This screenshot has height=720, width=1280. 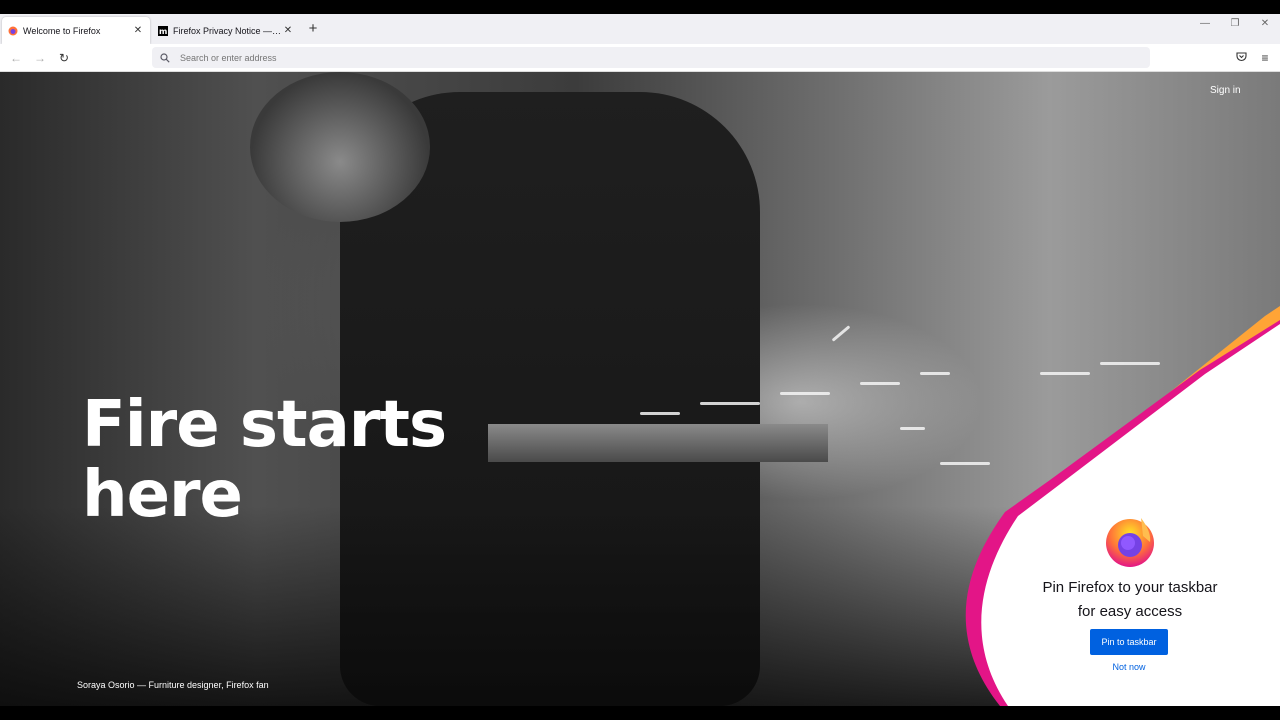 What do you see at coordinates (1225, 90) in the screenshot?
I see `sign-in-link: Sign in` at bounding box center [1225, 90].